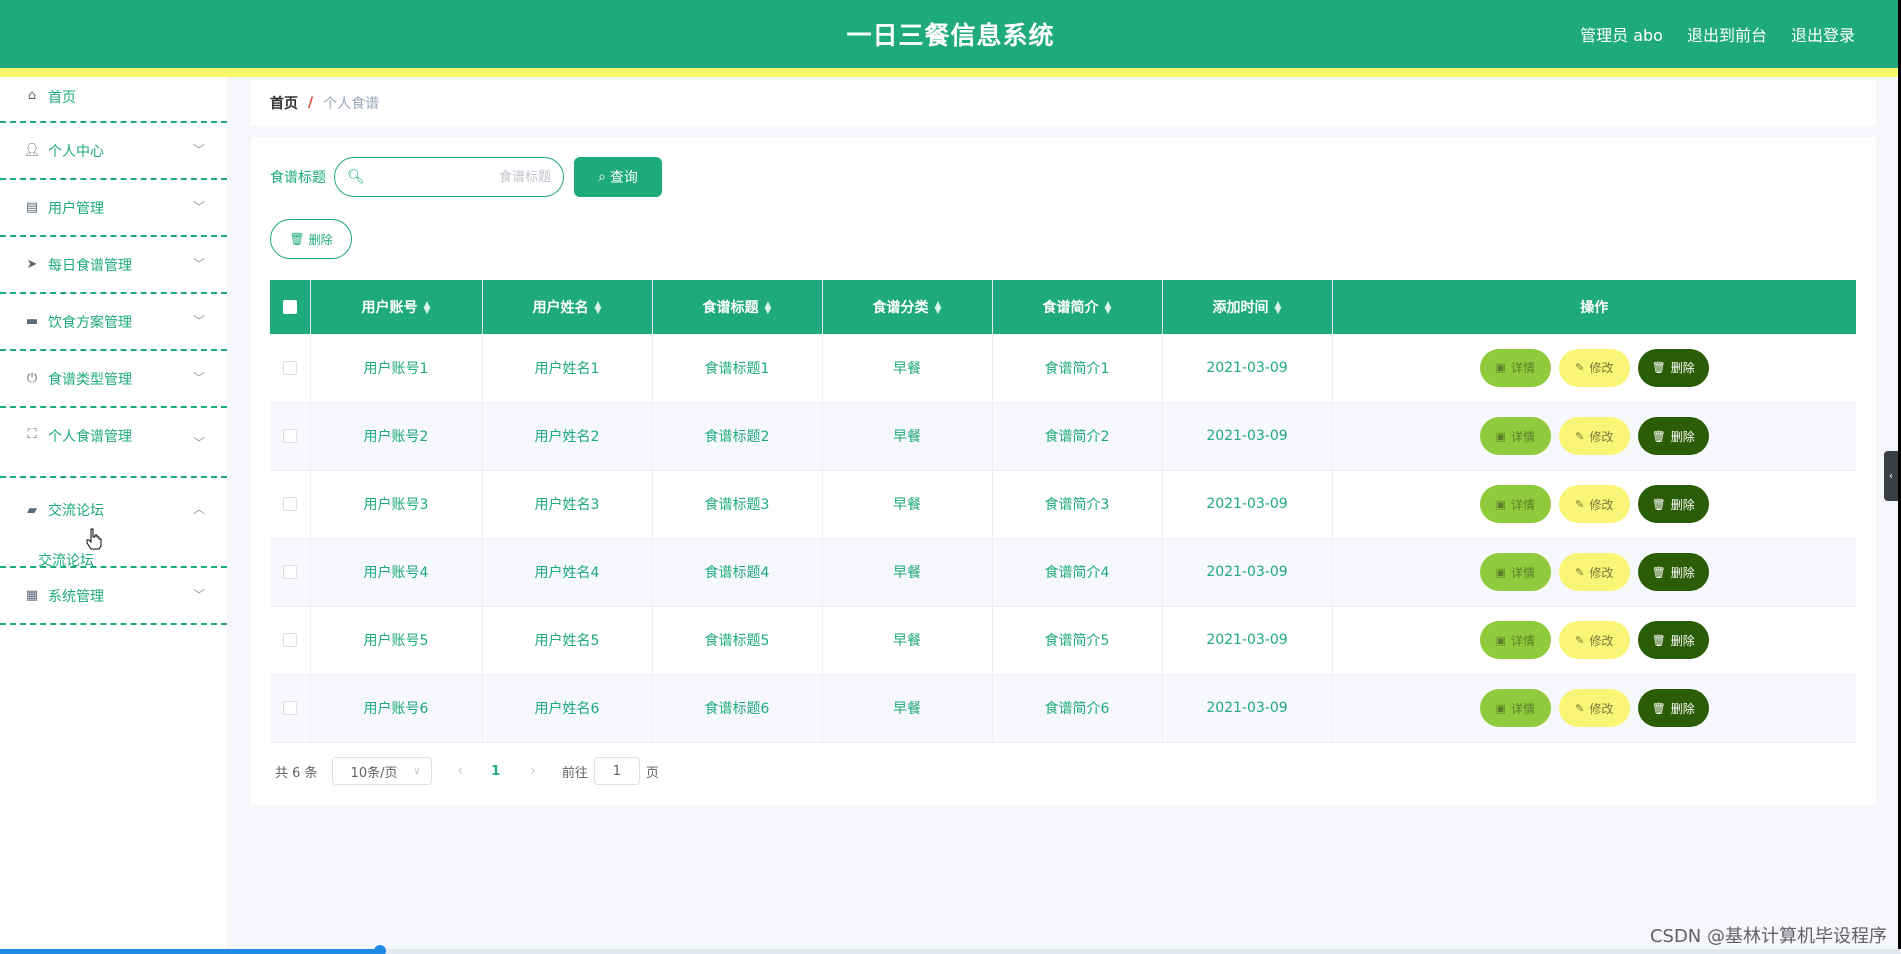 This screenshot has width=1901, height=954. Describe the element at coordinates (298, 178) in the screenshot. I see `search-label: 食谱标题` at that location.